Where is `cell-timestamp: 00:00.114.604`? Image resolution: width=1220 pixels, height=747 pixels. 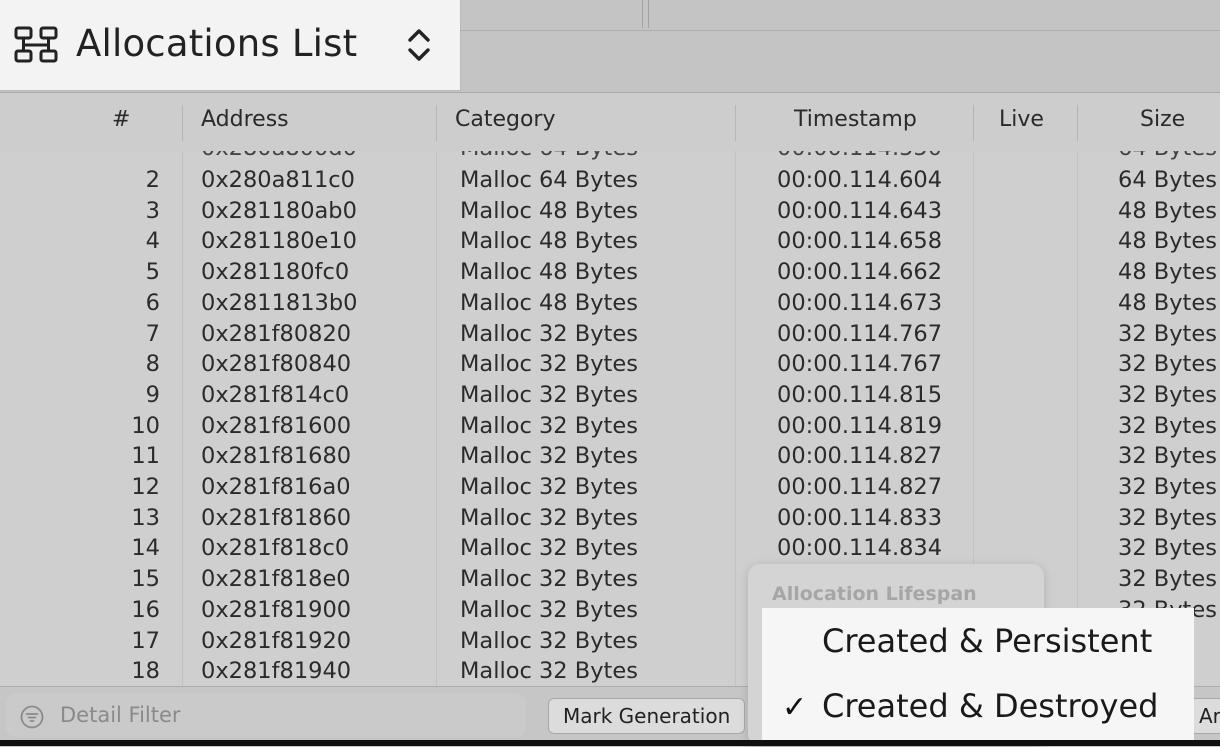
cell-timestamp: 00:00.114.604 is located at coordinates (860, 180).